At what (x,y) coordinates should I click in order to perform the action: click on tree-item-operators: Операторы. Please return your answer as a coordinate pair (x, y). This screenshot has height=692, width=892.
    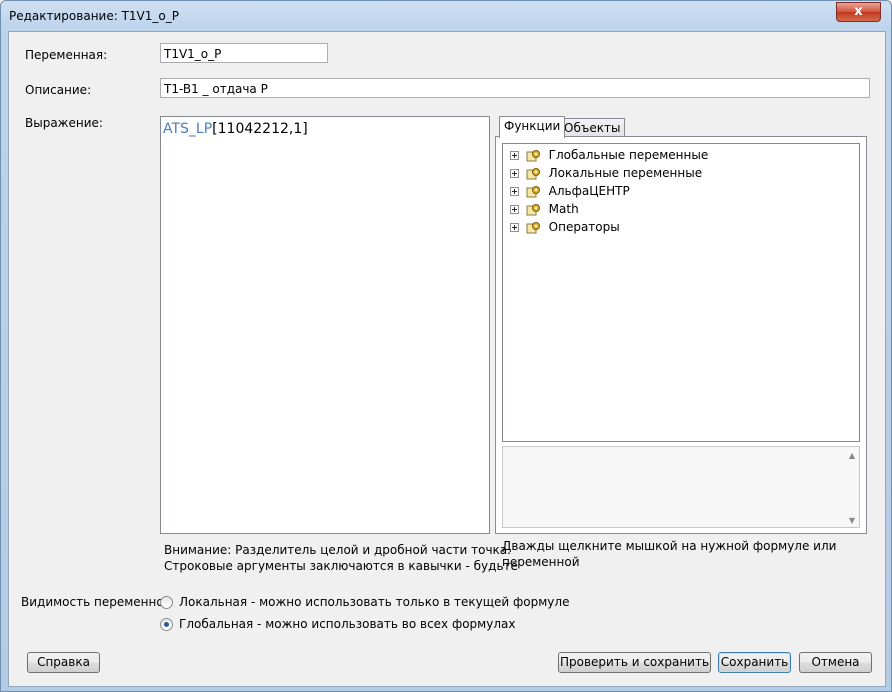
    Looking at the image, I should click on (565, 227).